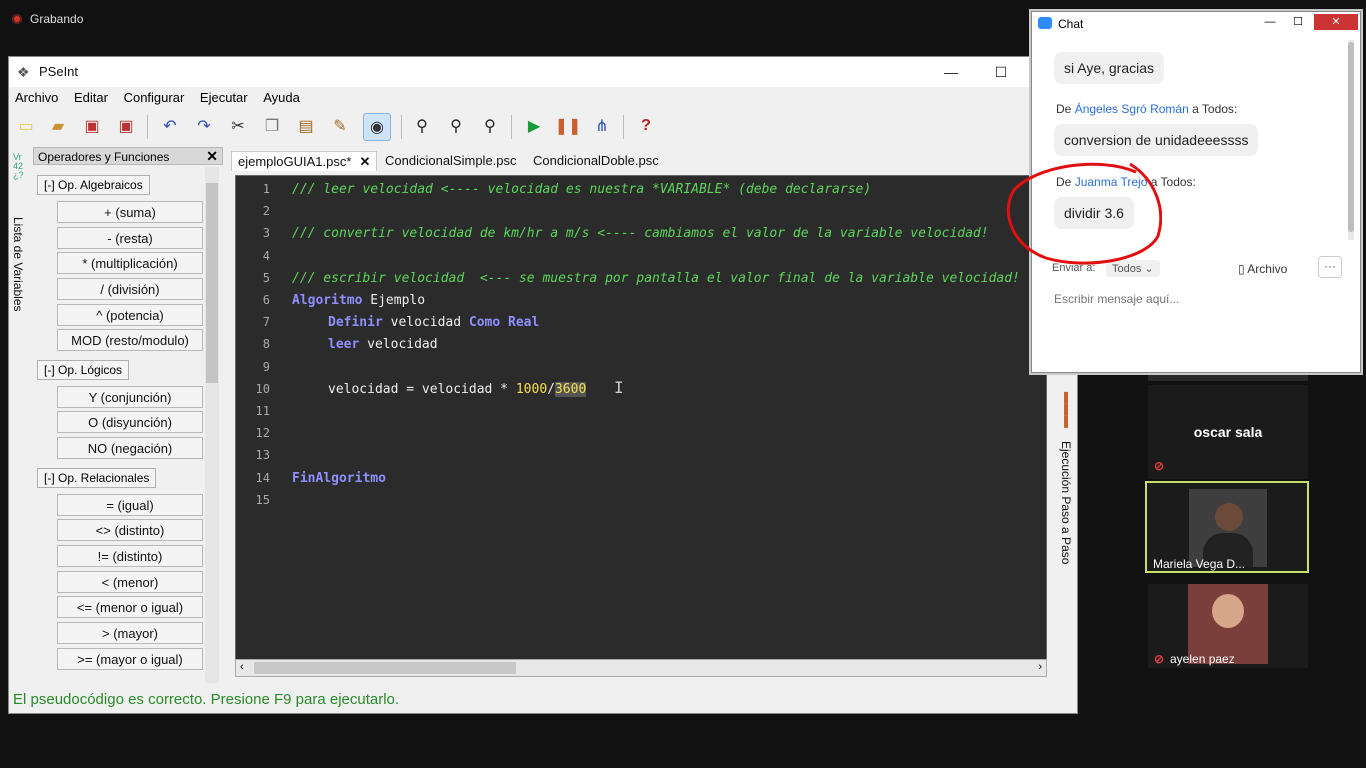  Describe the element at coordinates (266, 256) in the screenshot. I see `line-number: 4` at that location.